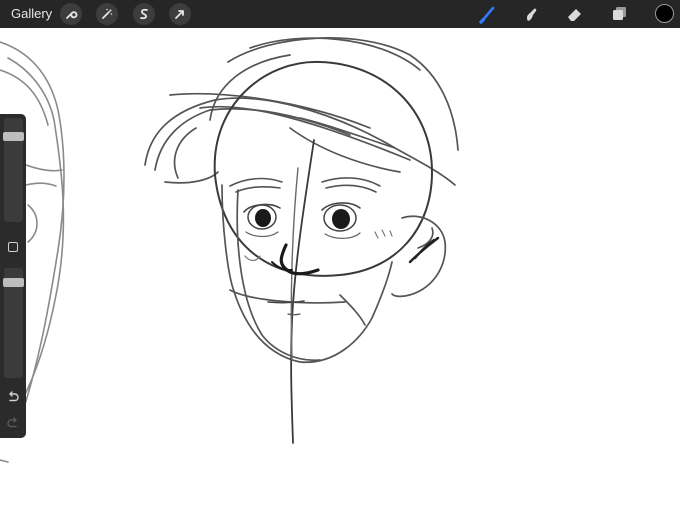 Image resolution: width=680 pixels, height=510 pixels. I want to click on actions-button, so click(71, 14).